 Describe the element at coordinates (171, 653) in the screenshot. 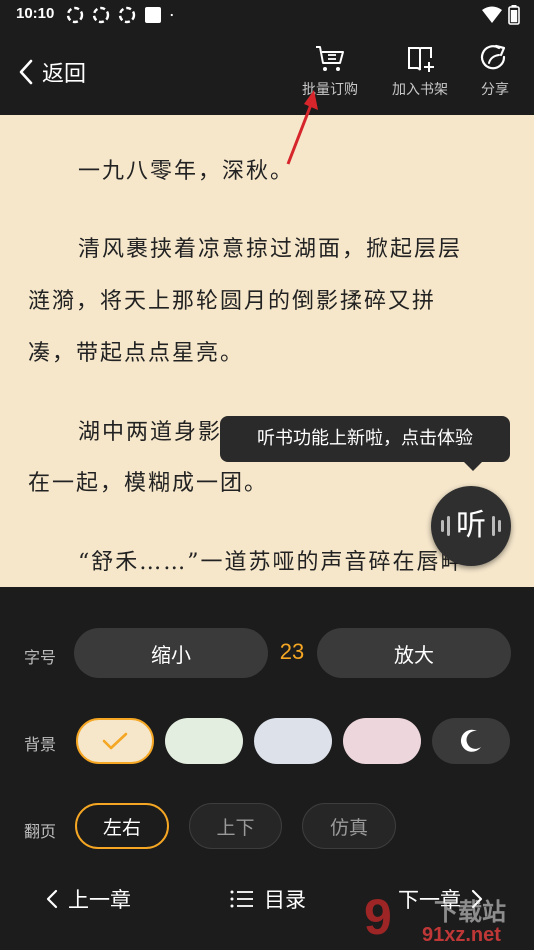

I see `decrease-font-button: 缩小` at that location.